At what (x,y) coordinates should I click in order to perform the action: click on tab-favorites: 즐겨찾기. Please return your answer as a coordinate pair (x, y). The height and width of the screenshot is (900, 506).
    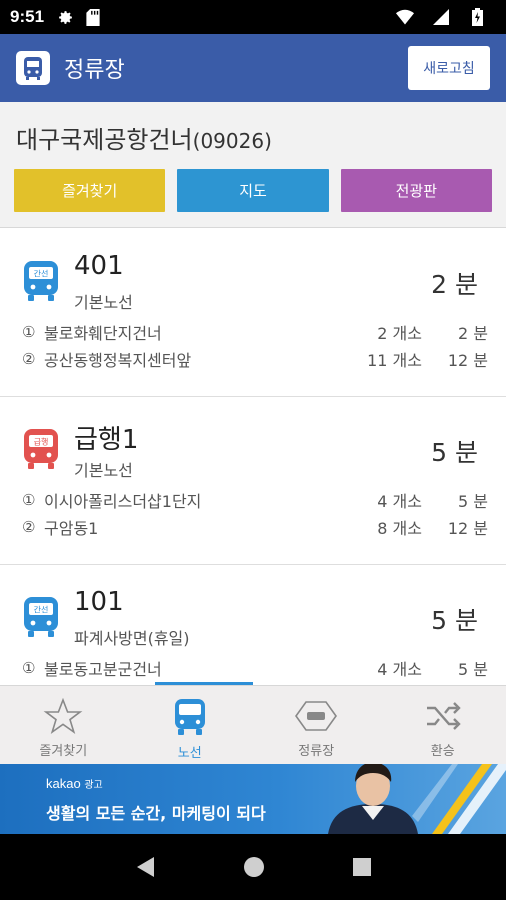
    Looking at the image, I should click on (63, 725).